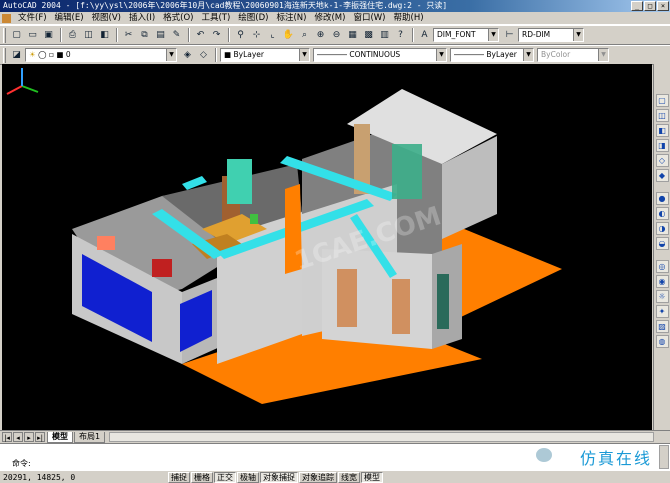  Describe the element at coordinates (240, 35) in the screenshot. I see `hyperlink-icon: ⚲` at that location.